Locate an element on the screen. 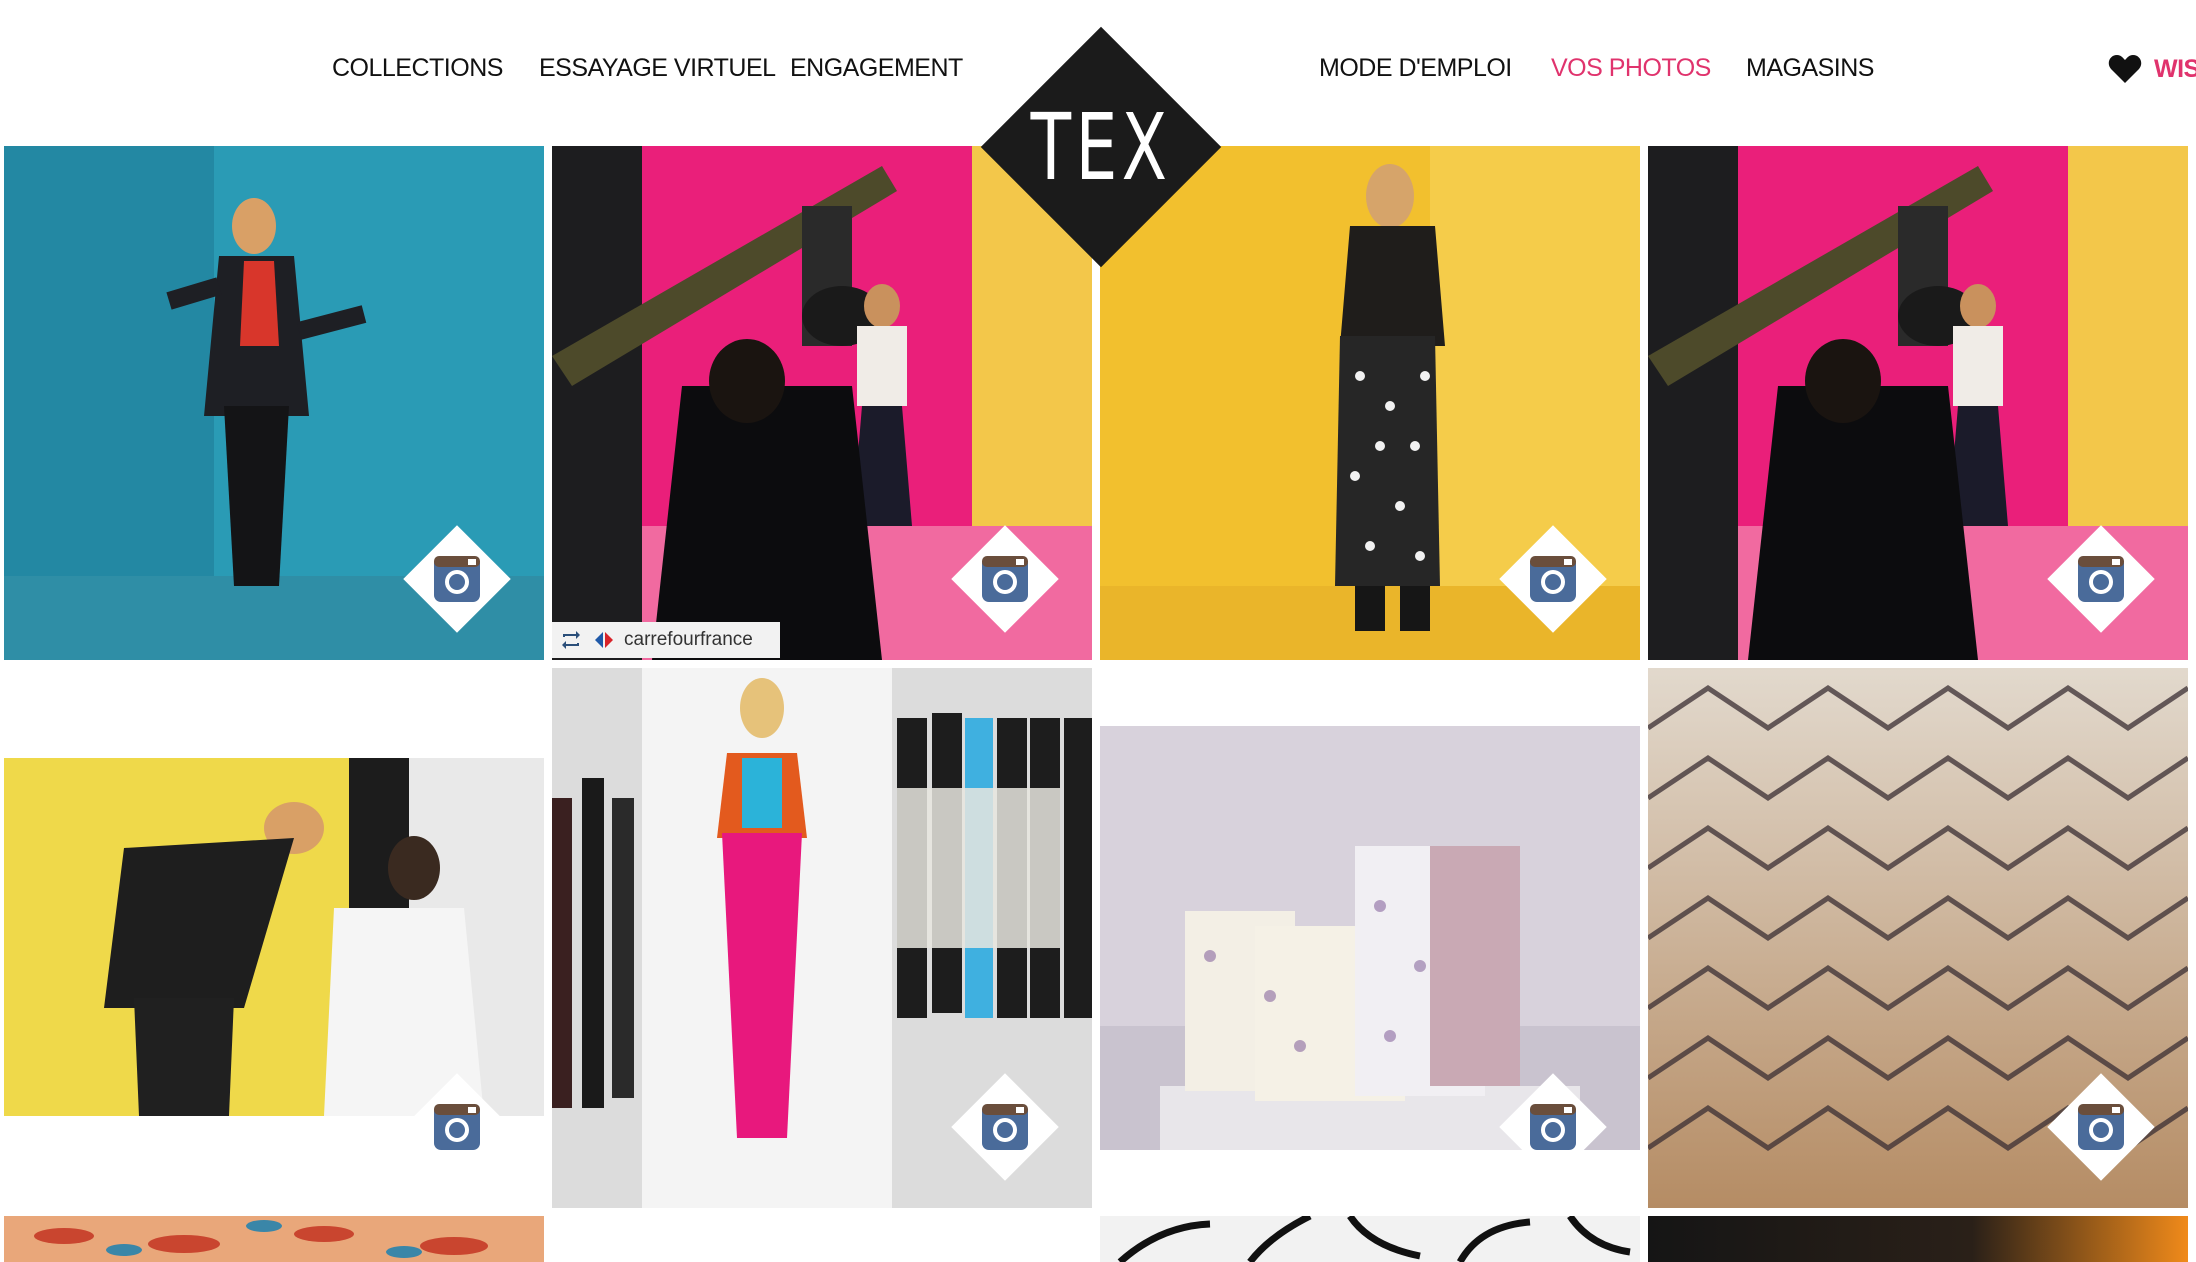  repost-icon is located at coordinates (571, 640).